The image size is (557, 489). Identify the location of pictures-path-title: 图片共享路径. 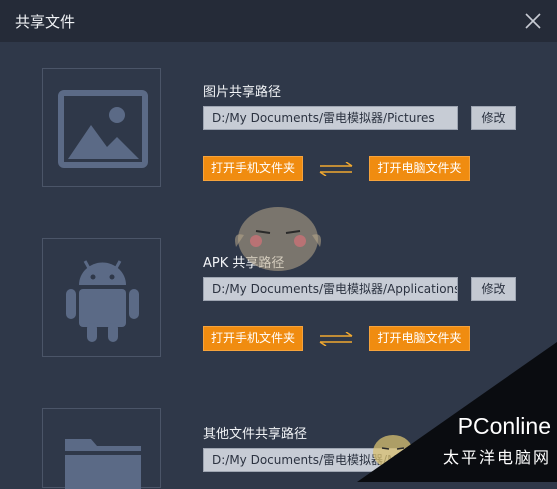
(242, 92).